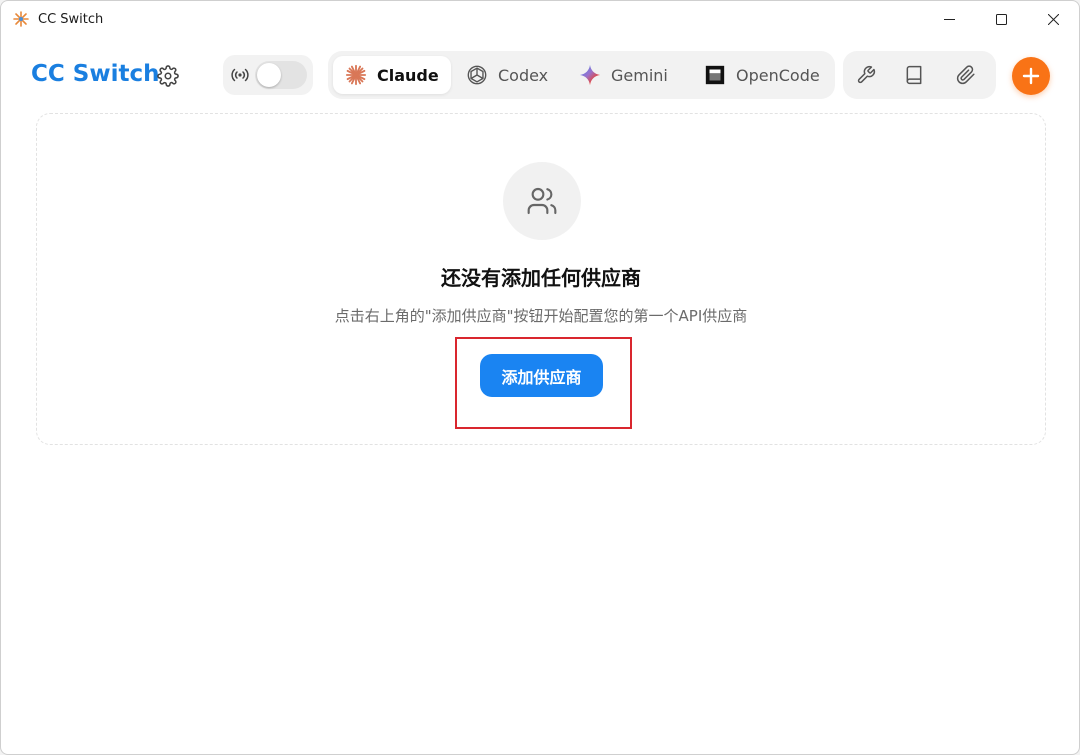  I want to click on toolbar-group, so click(919, 75).